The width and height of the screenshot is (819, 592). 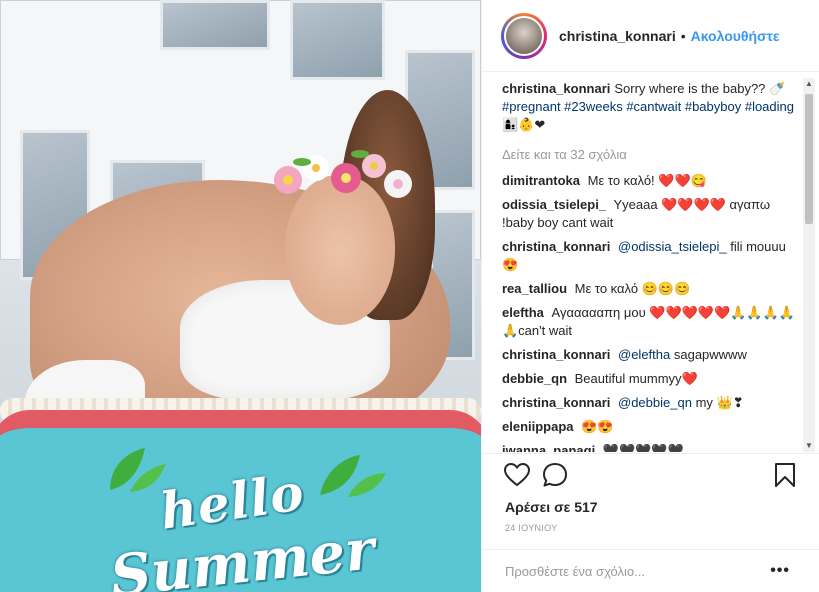 I want to click on comment-username: odissia_tsielepi_, so click(x=554, y=204).